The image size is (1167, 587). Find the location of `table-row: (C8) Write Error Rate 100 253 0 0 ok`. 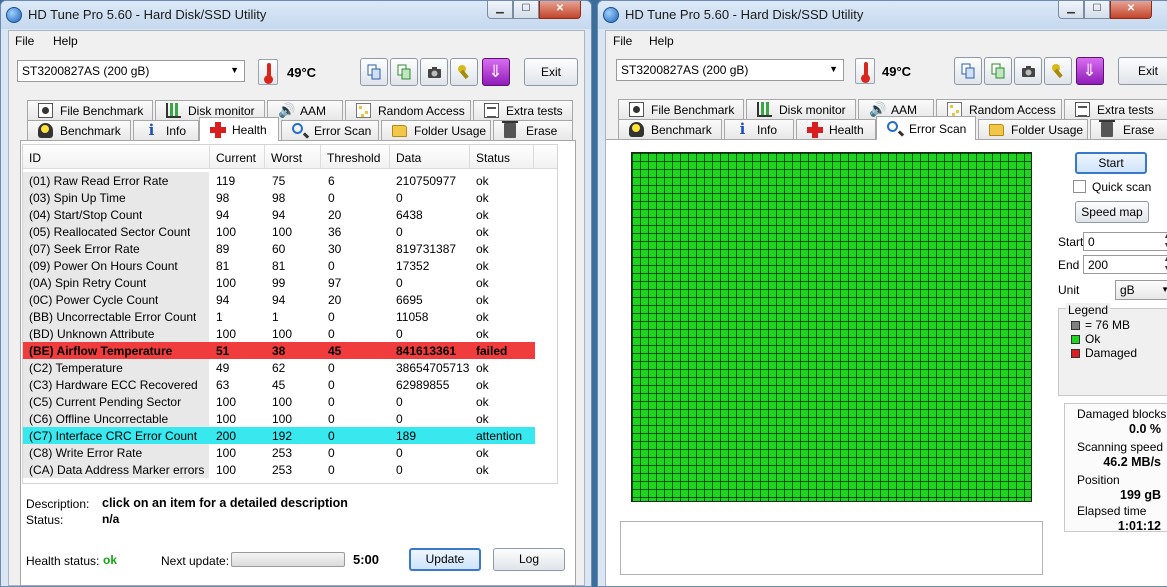

table-row: (C8) Write Error Rate 100 253 0 0 ok is located at coordinates (279, 452).